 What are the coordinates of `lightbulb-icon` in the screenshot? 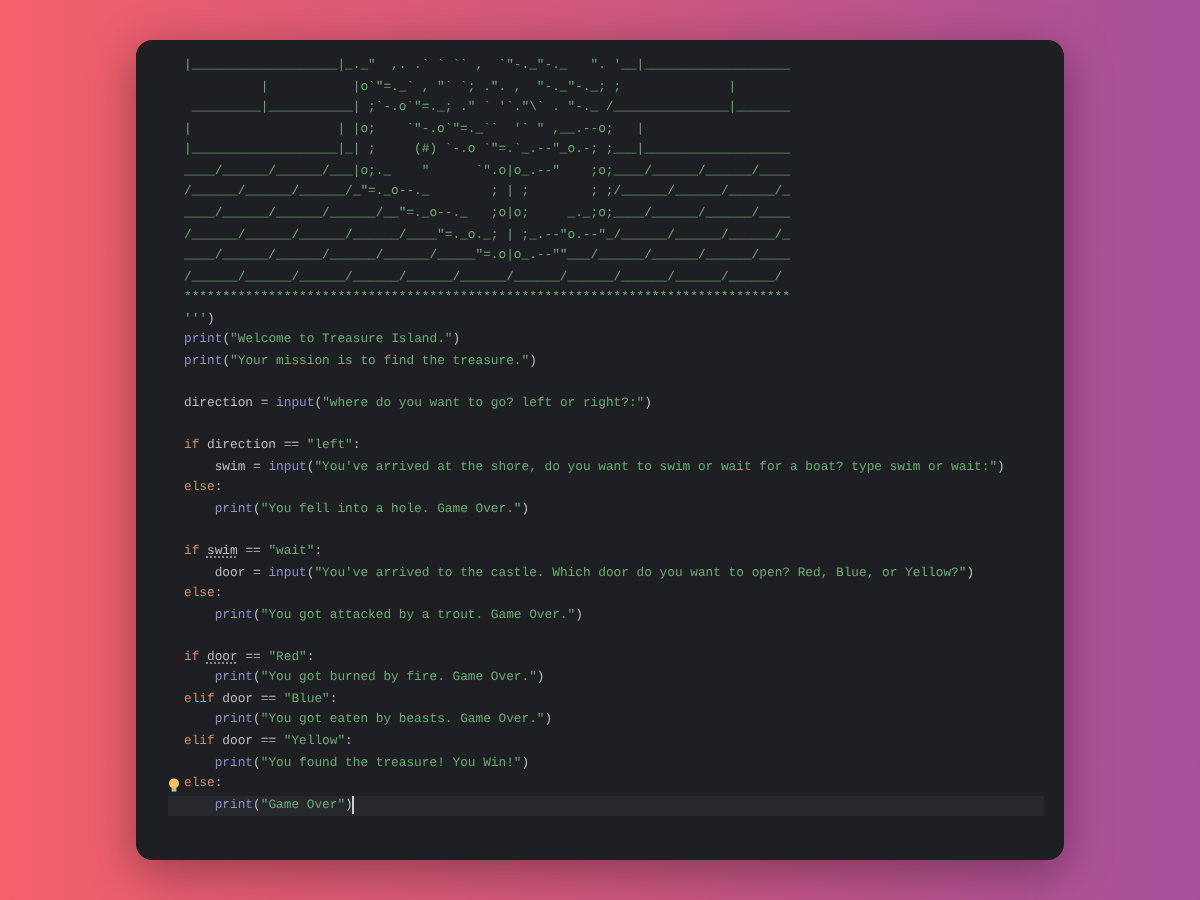 It's located at (174, 785).